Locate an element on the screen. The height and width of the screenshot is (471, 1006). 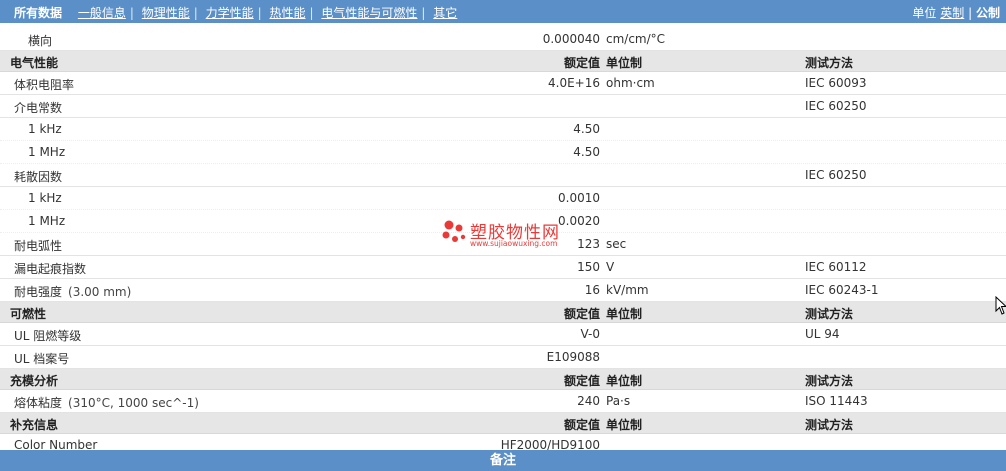
property-name-text: 熔体粘度 is located at coordinates (38, 403).